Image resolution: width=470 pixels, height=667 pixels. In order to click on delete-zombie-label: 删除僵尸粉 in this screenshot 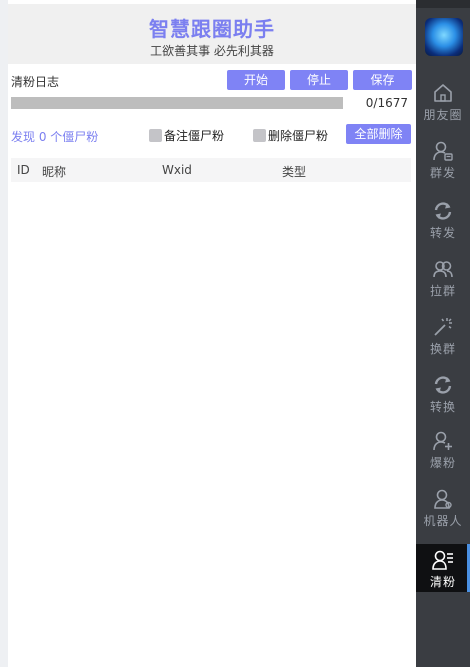, I will do `click(298, 136)`.